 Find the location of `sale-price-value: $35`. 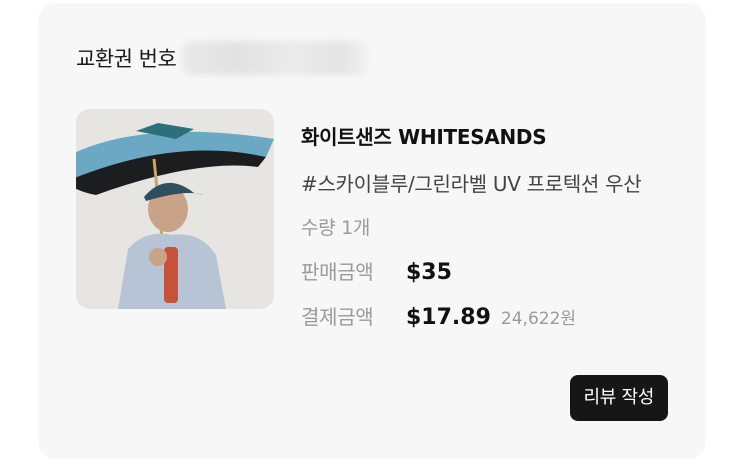

sale-price-value: $35 is located at coordinates (429, 272).